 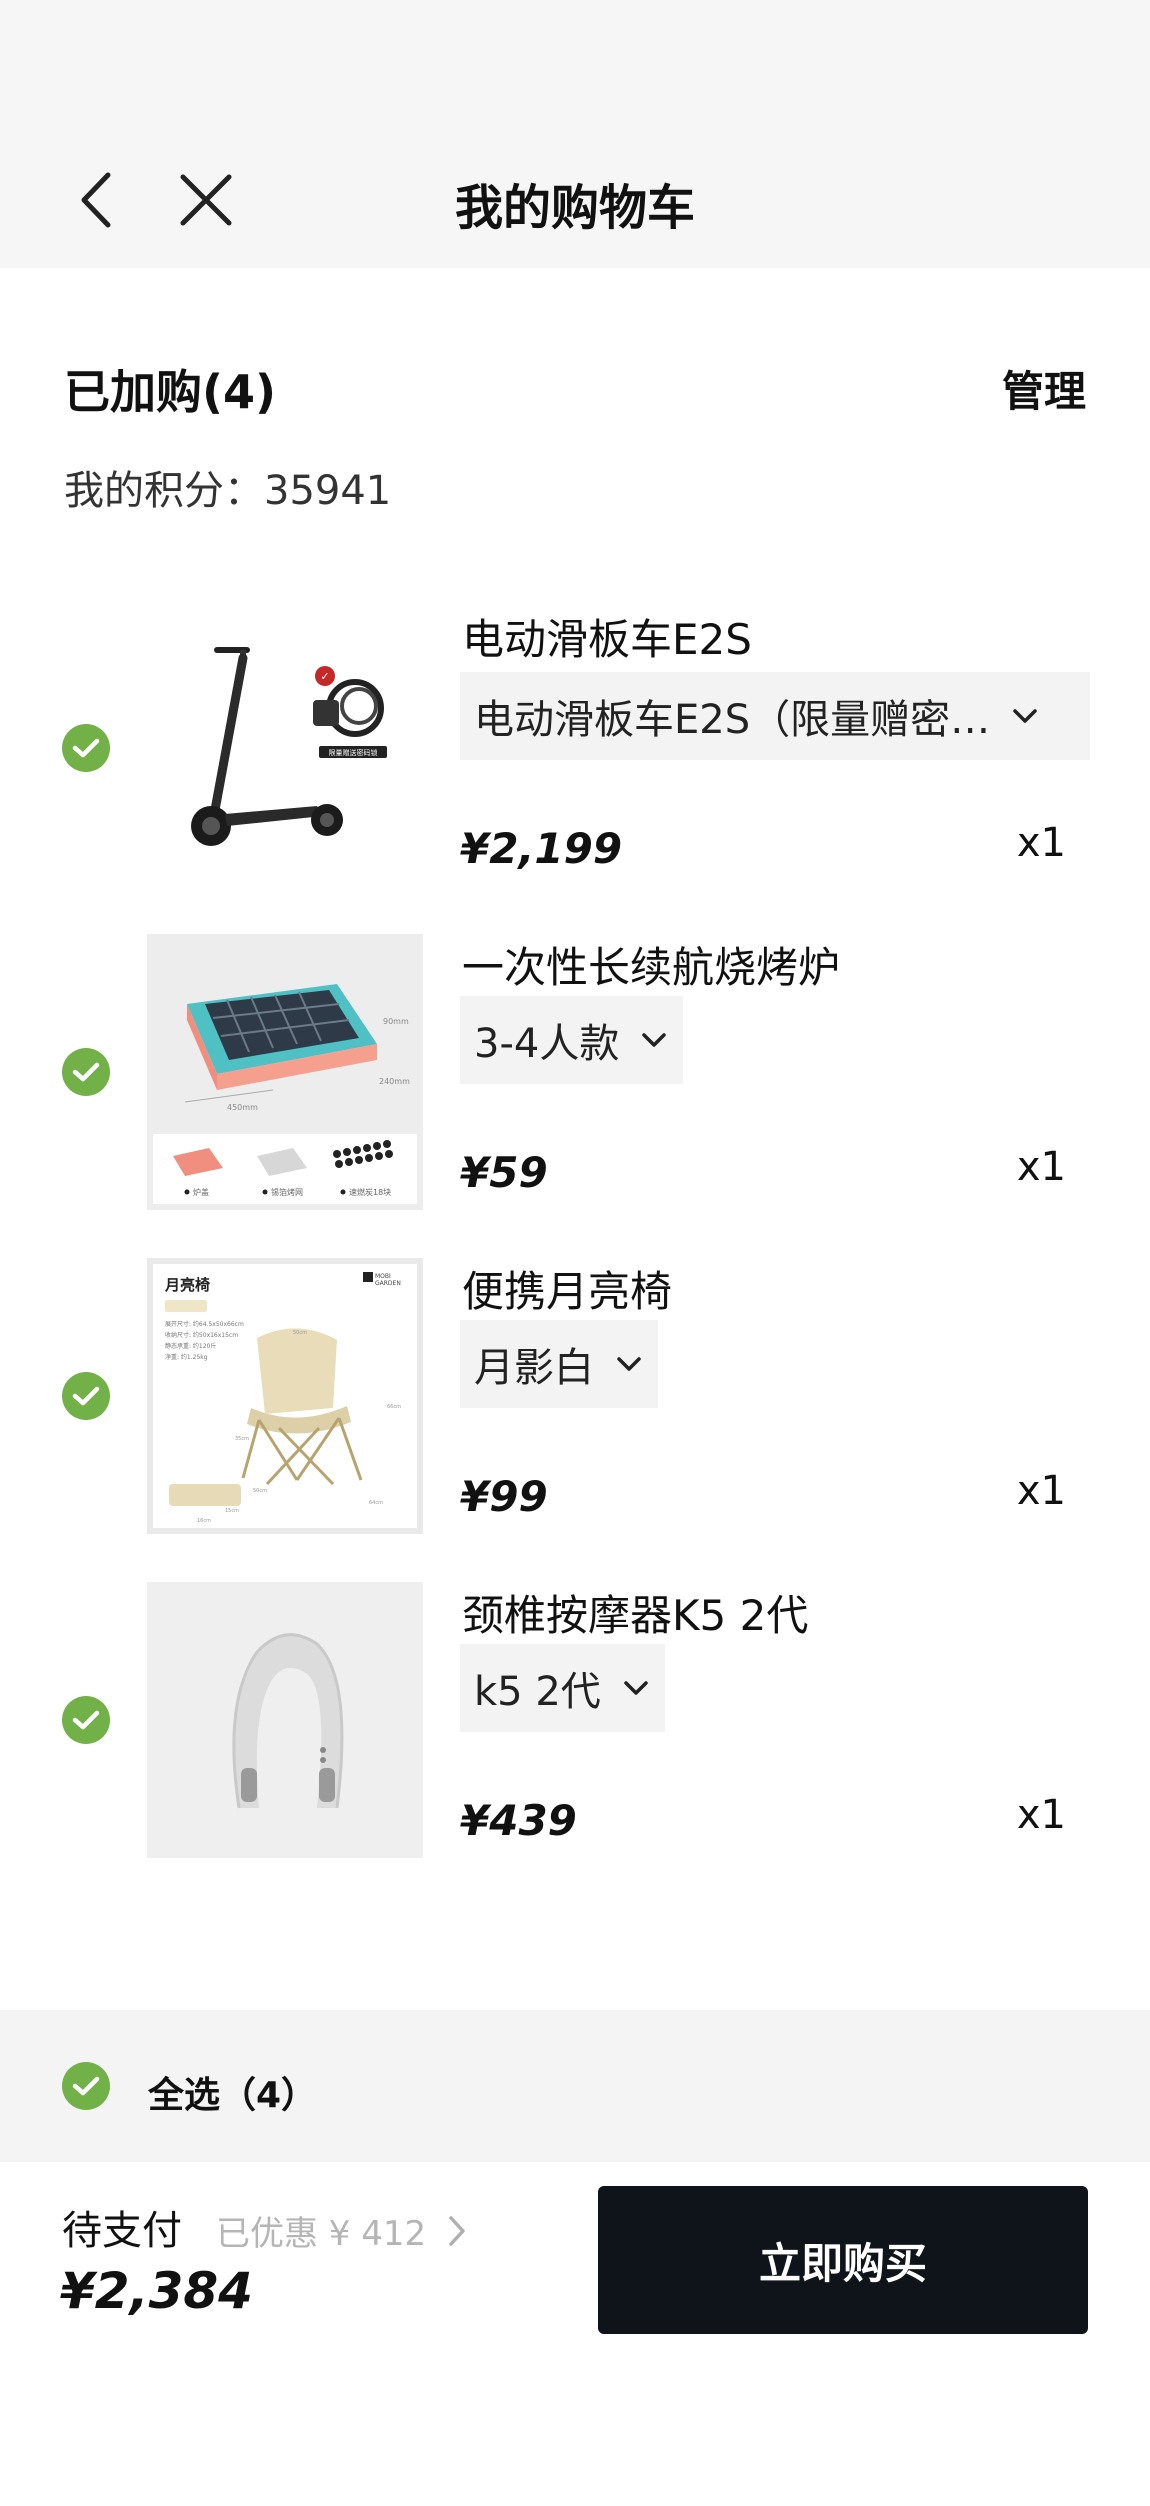 I want to click on buy-now-button: 立即购买, so click(x=843, y=2260).